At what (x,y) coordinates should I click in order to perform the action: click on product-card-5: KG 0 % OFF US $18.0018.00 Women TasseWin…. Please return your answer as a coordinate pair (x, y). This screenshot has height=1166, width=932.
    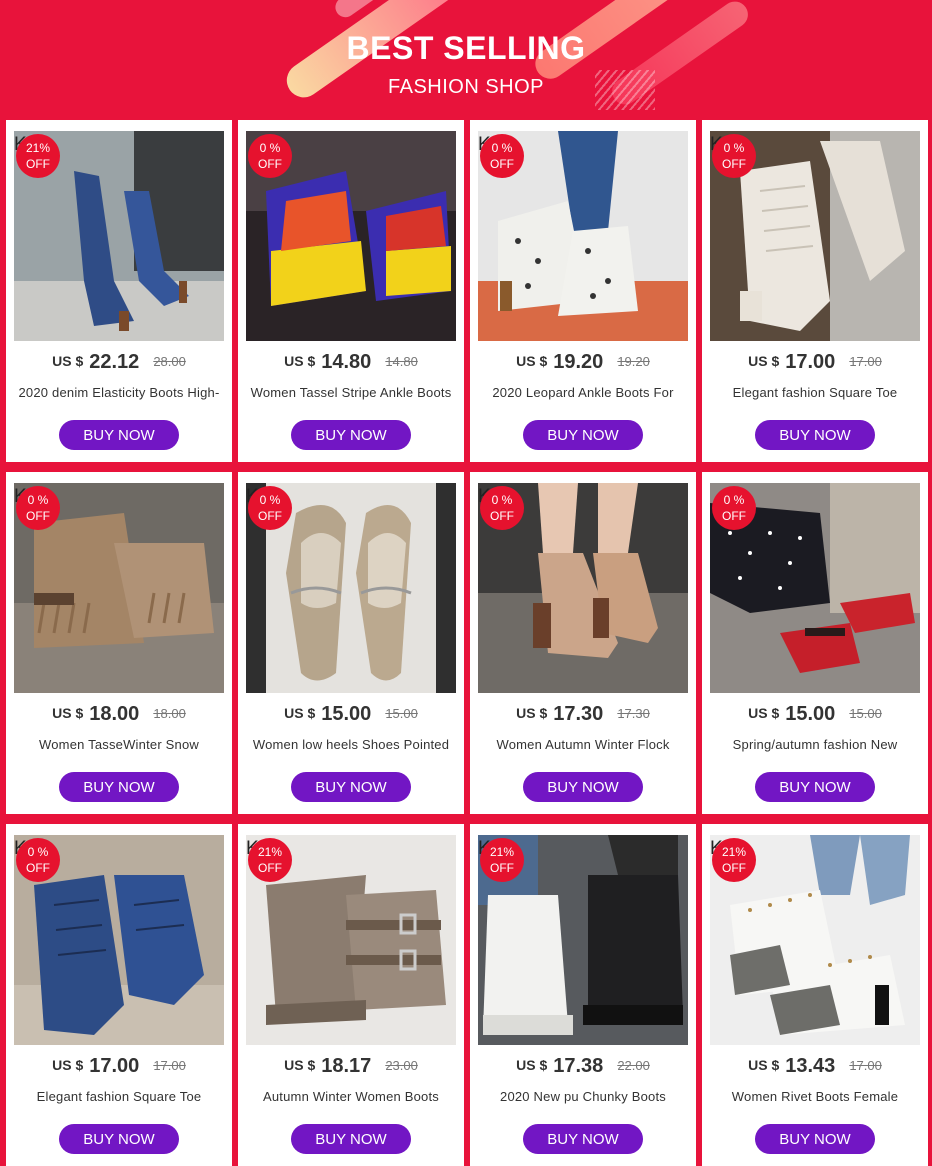
    Looking at the image, I should click on (119, 643).